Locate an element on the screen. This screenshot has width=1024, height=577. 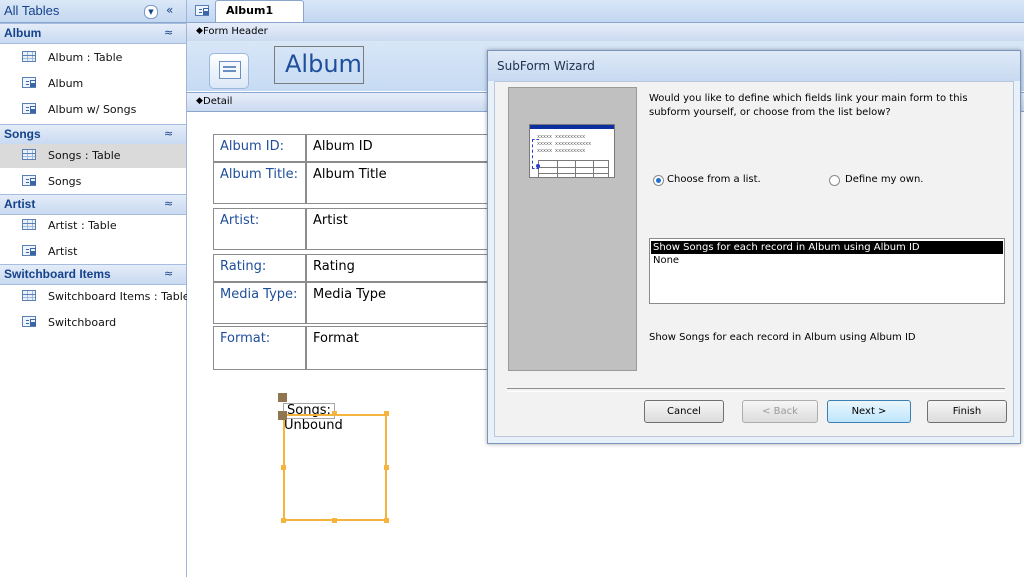
nav-group-label: Album is located at coordinates (23, 33).